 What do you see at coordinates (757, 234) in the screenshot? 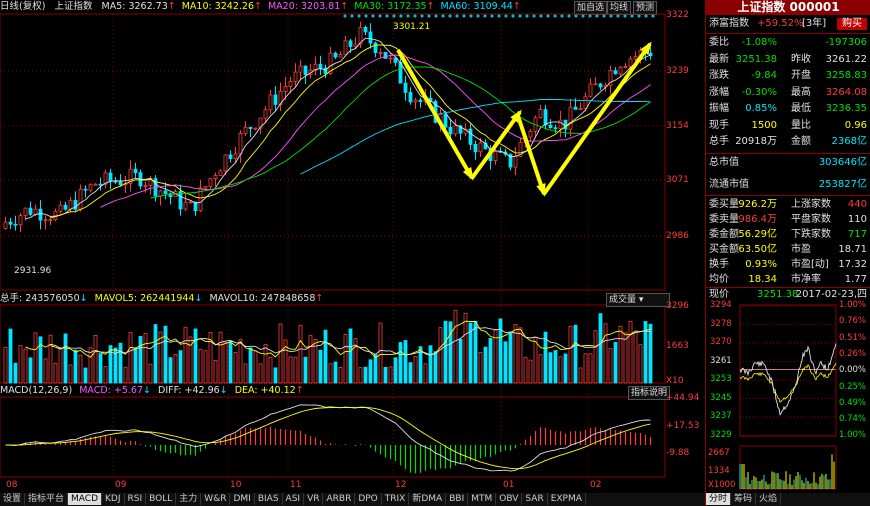
I see `quote-v1: 56.29亿` at bounding box center [757, 234].